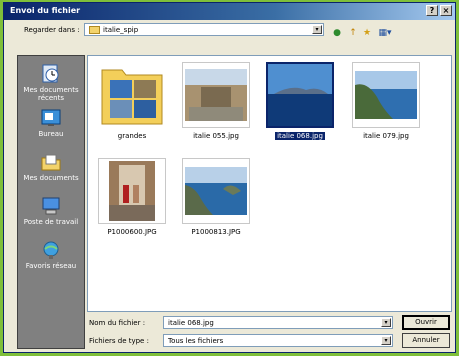  What do you see at coordinates (51, 178) in the screenshot?
I see `place-label: Mes documents` at bounding box center [51, 178].